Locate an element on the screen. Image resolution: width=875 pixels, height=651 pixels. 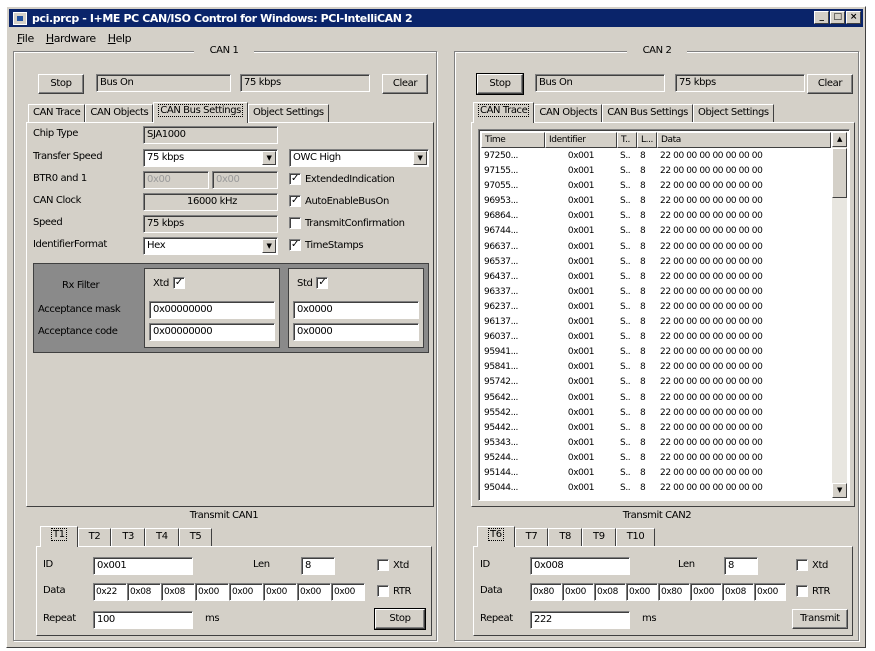
table-row: 96953... 0x001 S.. 8 22 00 00 00 00 00 00 00 is located at coordinates (656, 201).